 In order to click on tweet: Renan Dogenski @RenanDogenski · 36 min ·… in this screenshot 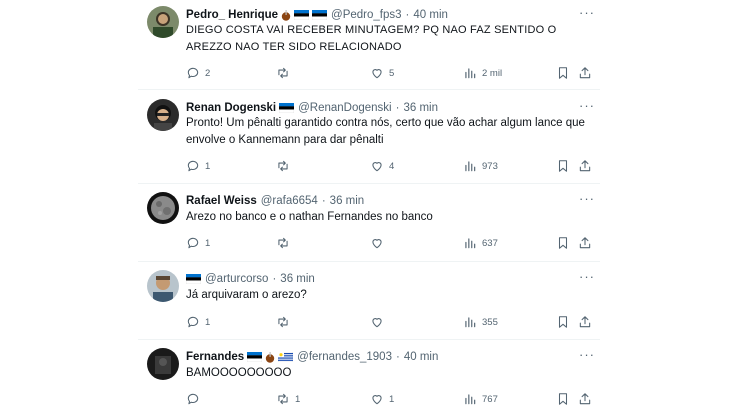, I will do `click(369, 137)`.